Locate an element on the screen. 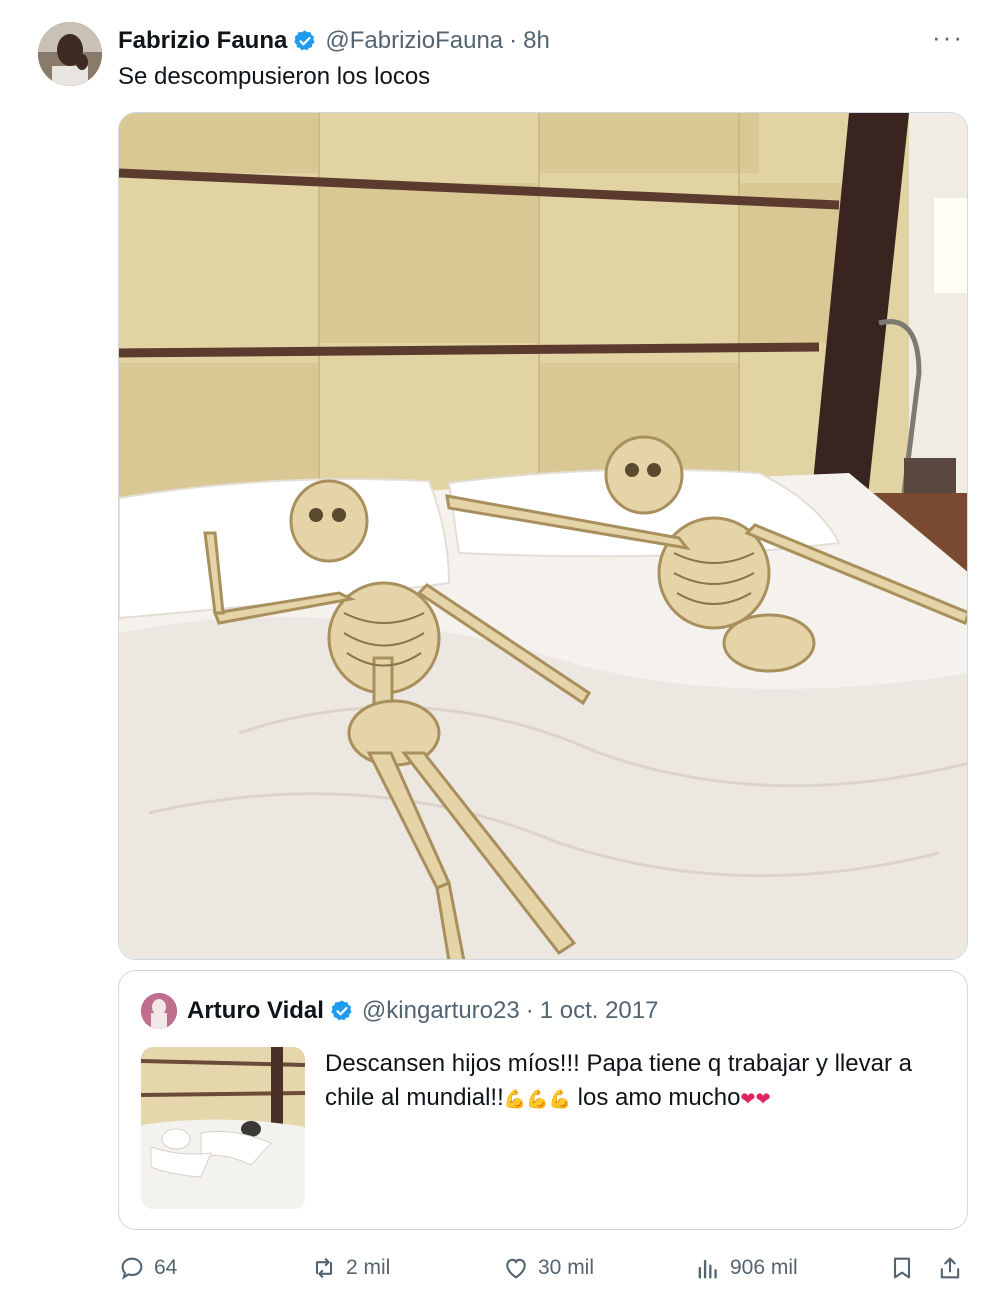 The height and width of the screenshot is (1303, 1000). share-button is located at coordinates (954, 1268).